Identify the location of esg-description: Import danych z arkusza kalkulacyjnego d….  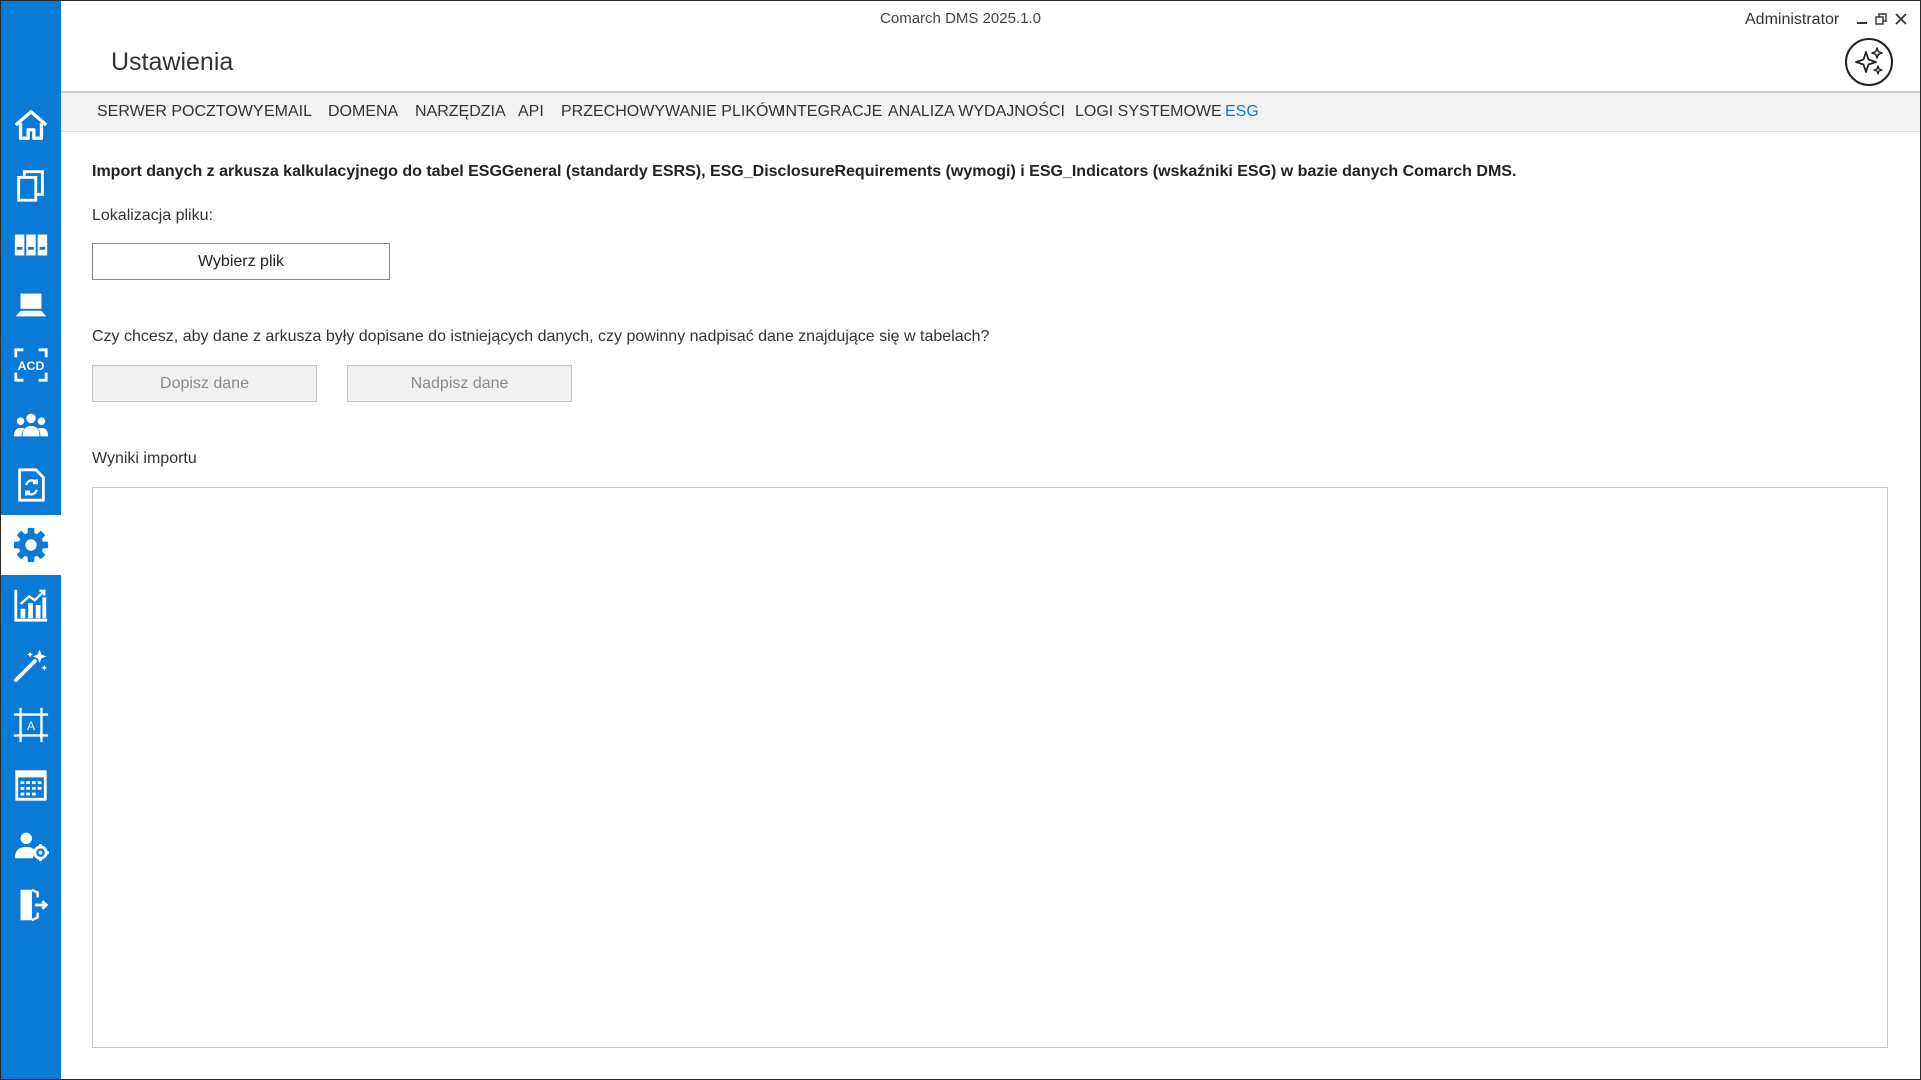
(804, 171).